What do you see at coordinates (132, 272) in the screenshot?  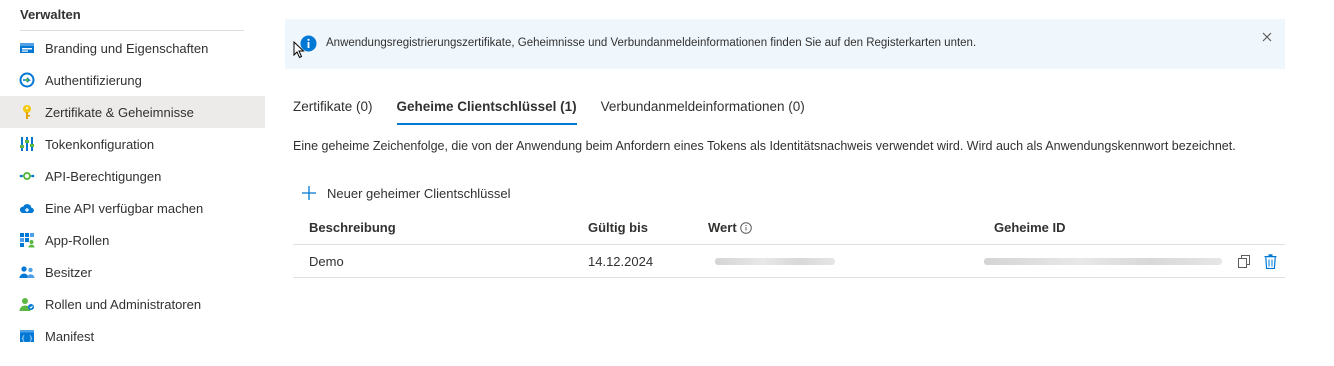 I see `sidebar-item-owners: Besitzer` at bounding box center [132, 272].